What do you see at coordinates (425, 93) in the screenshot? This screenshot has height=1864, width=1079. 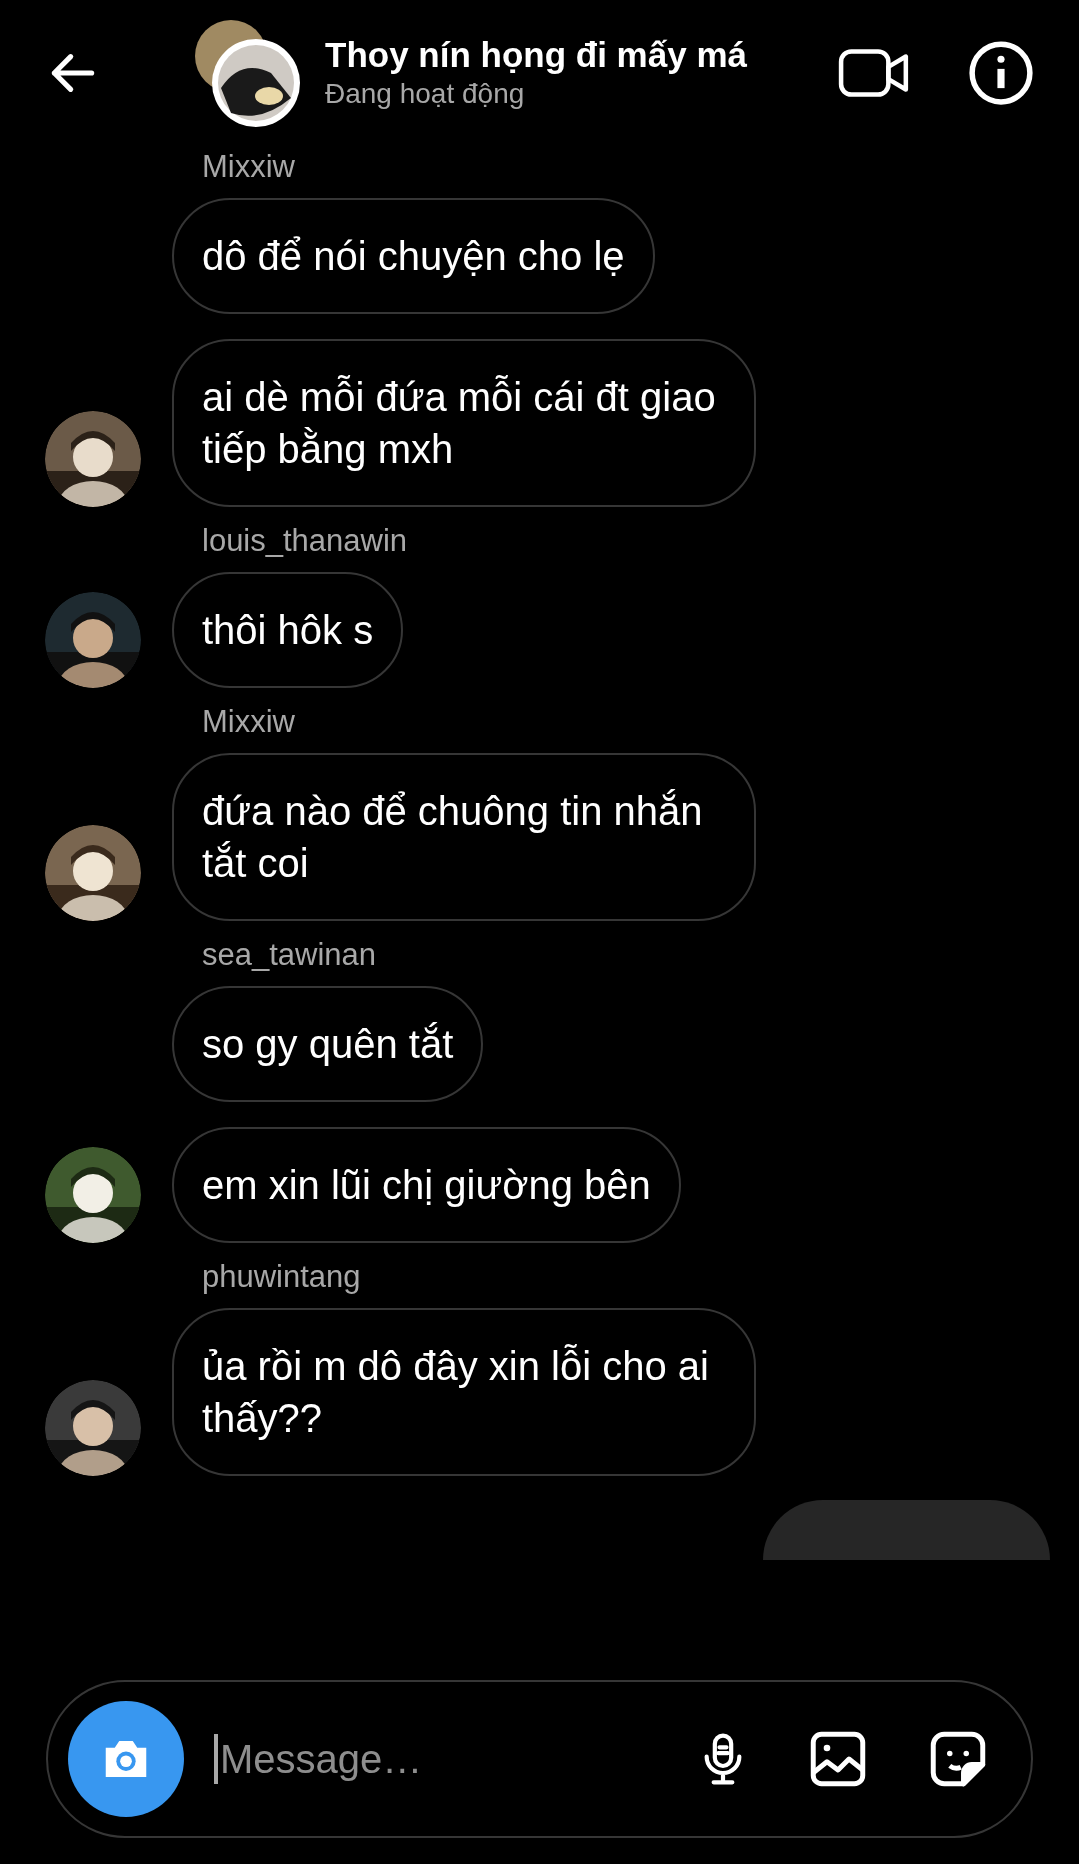 I see `active-status: Đang hoạt động` at bounding box center [425, 93].